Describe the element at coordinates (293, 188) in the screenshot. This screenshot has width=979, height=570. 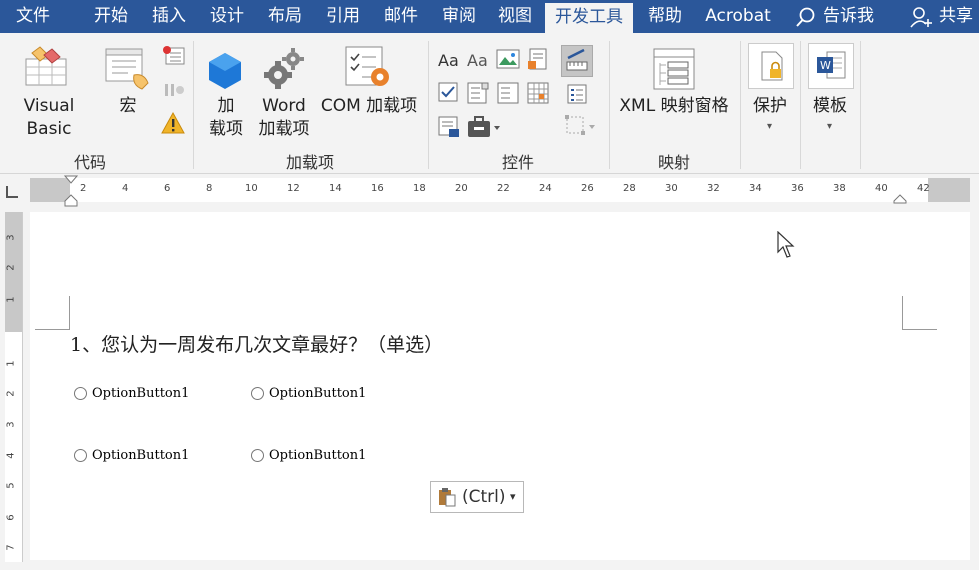
I see `ruler-number: 12` at that location.